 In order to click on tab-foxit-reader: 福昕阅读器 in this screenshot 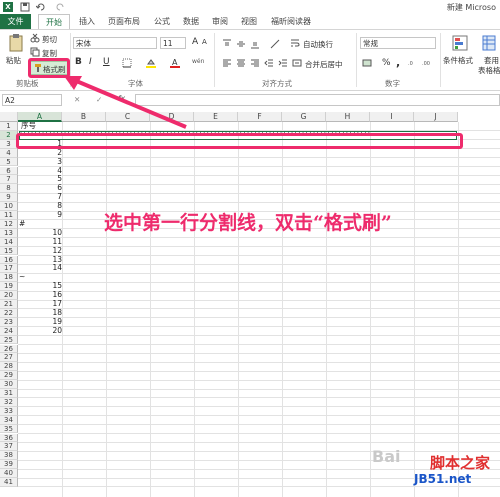, I will do `click(291, 21)`.